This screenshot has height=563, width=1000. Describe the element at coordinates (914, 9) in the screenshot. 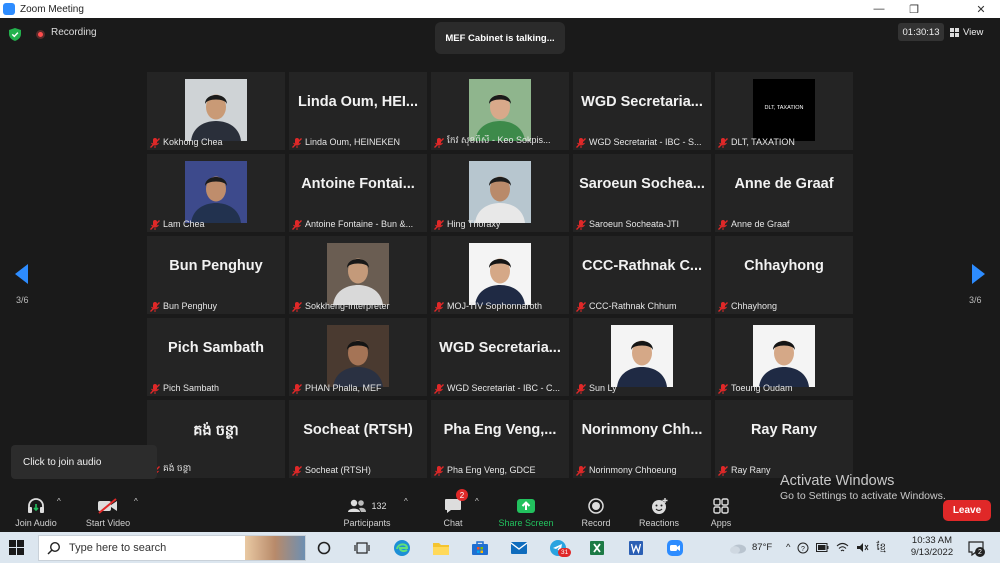

I see `maximize-button: ❐` at that location.